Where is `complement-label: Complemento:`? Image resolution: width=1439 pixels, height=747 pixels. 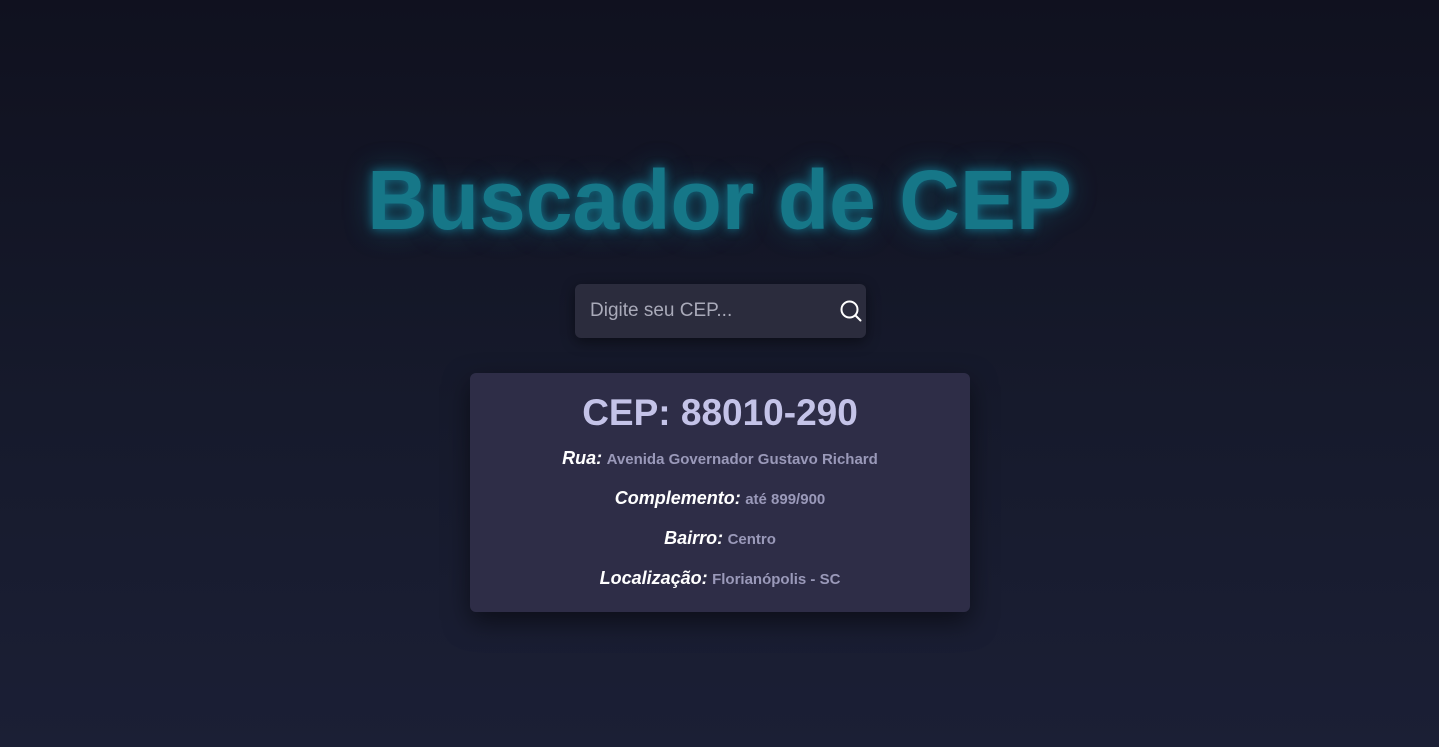
complement-label: Complemento: is located at coordinates (677, 498).